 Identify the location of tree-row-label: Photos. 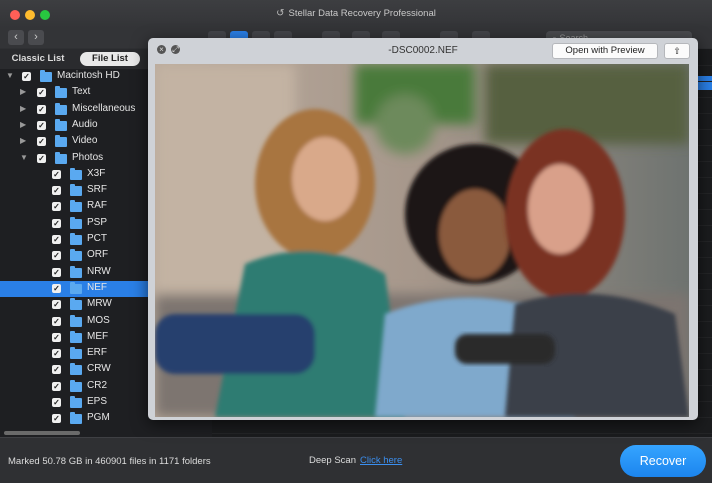
(88, 157).